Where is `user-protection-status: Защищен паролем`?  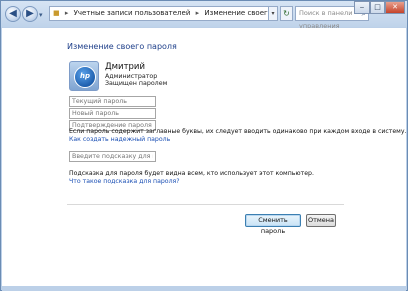 user-protection-status: Защищен паролем is located at coordinates (136, 83).